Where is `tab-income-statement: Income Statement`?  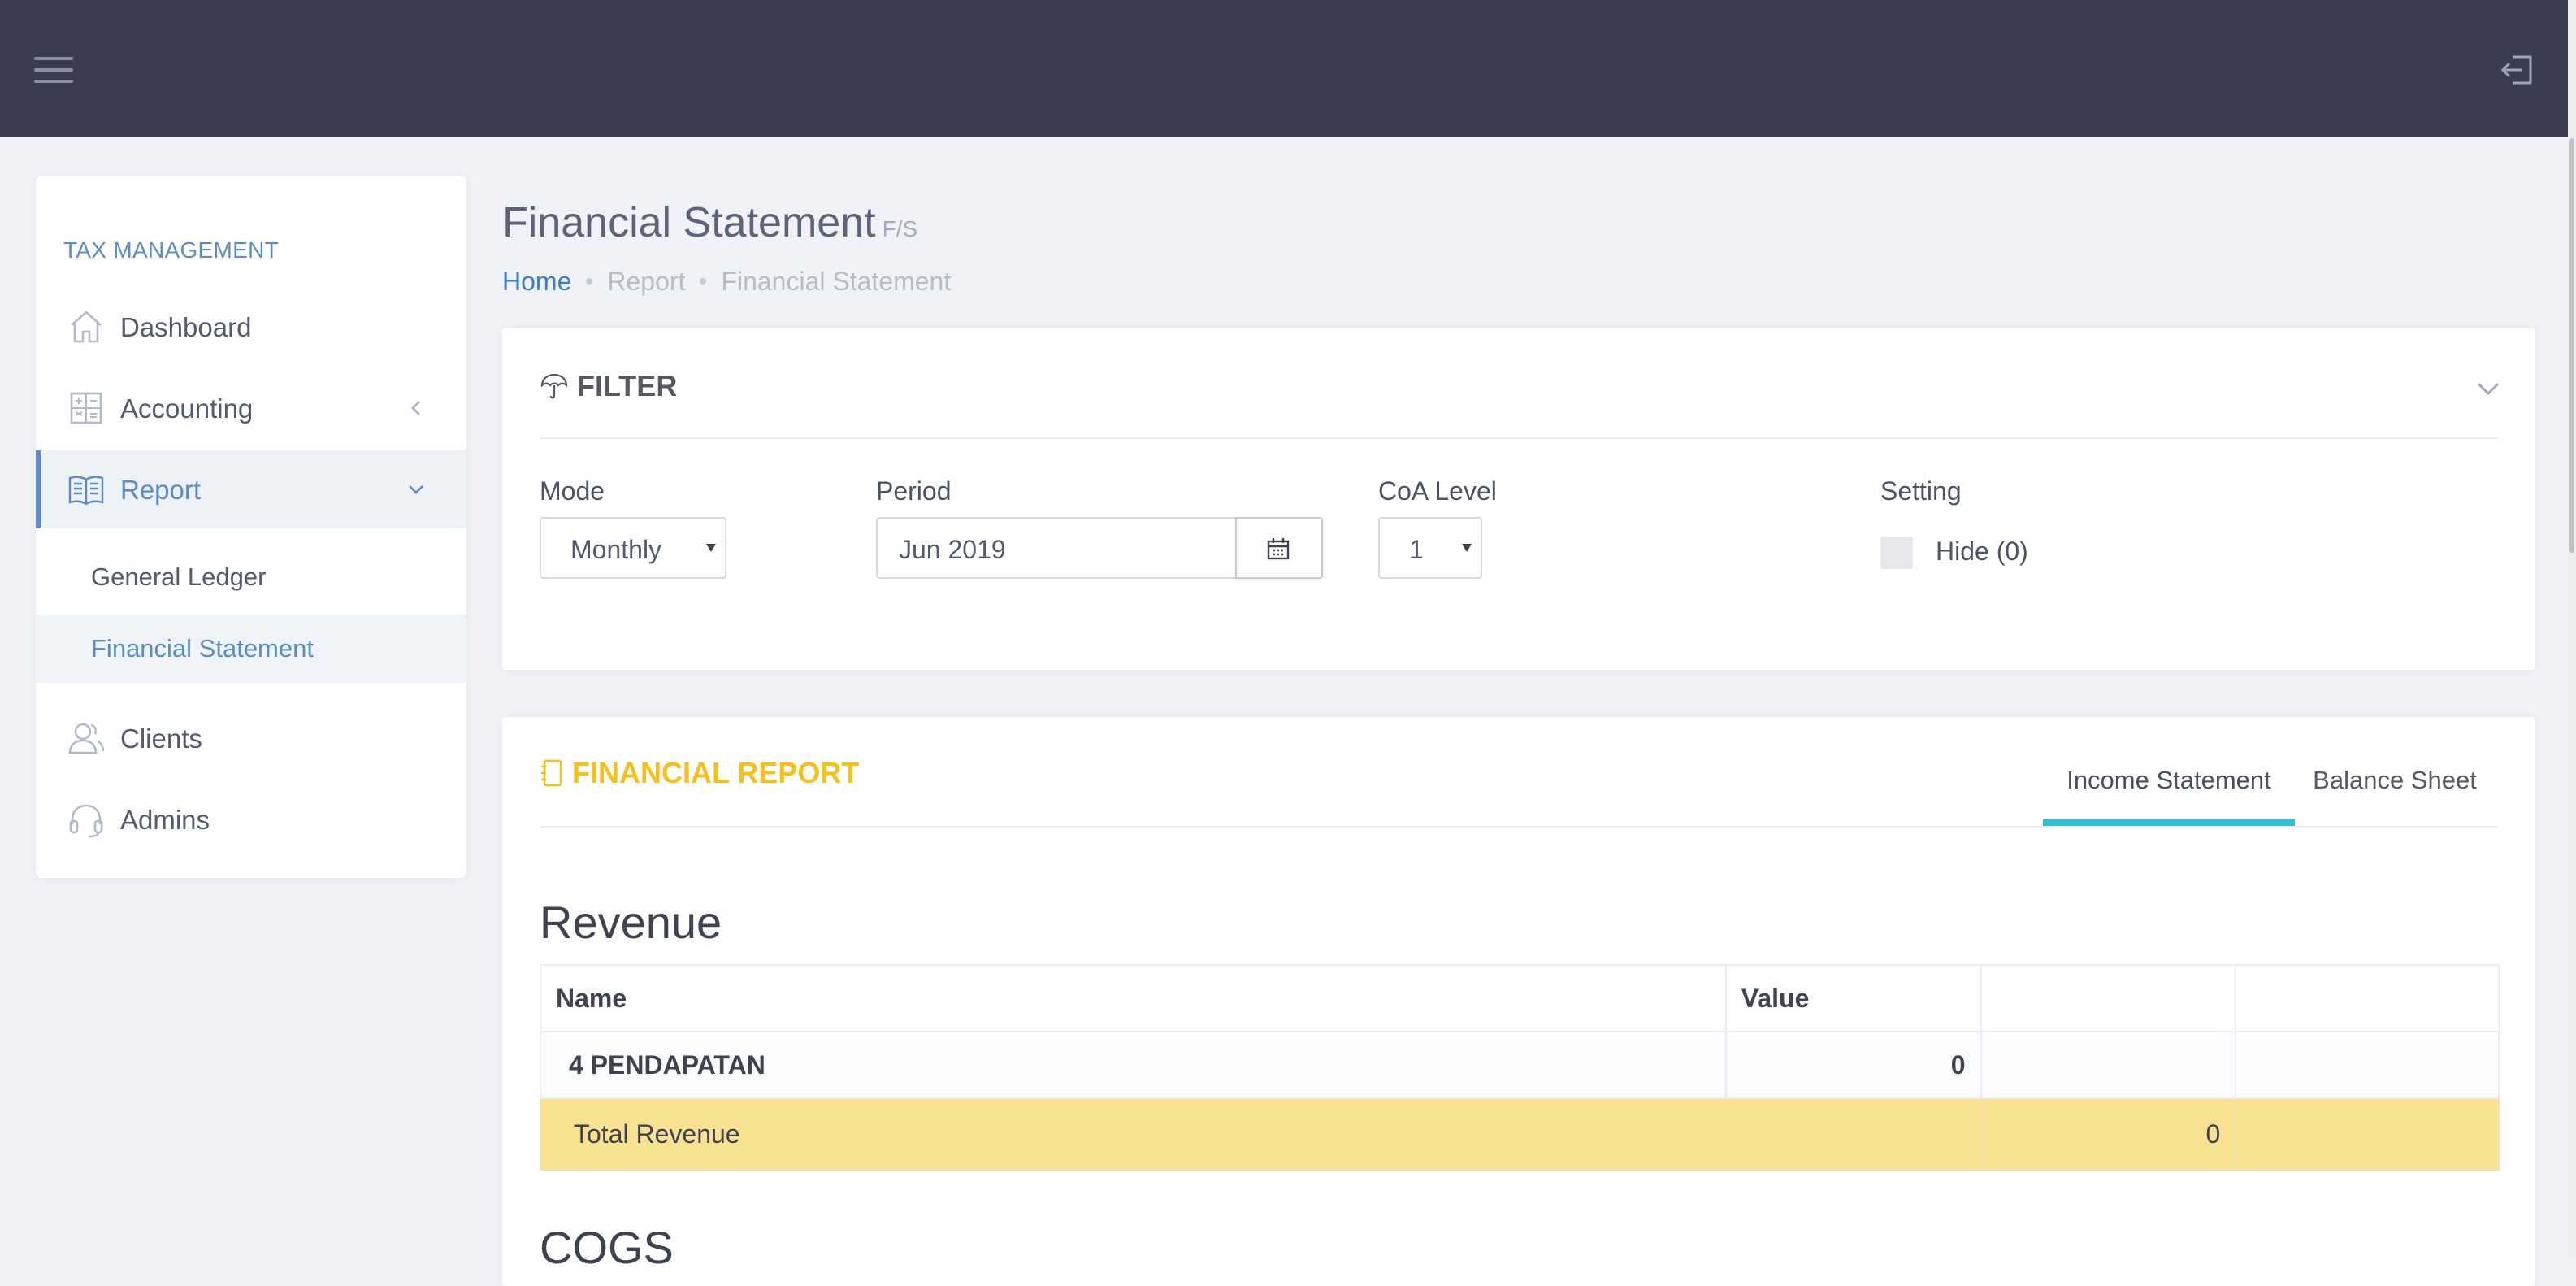
tab-income-statement: Income Statement is located at coordinates (2169, 792).